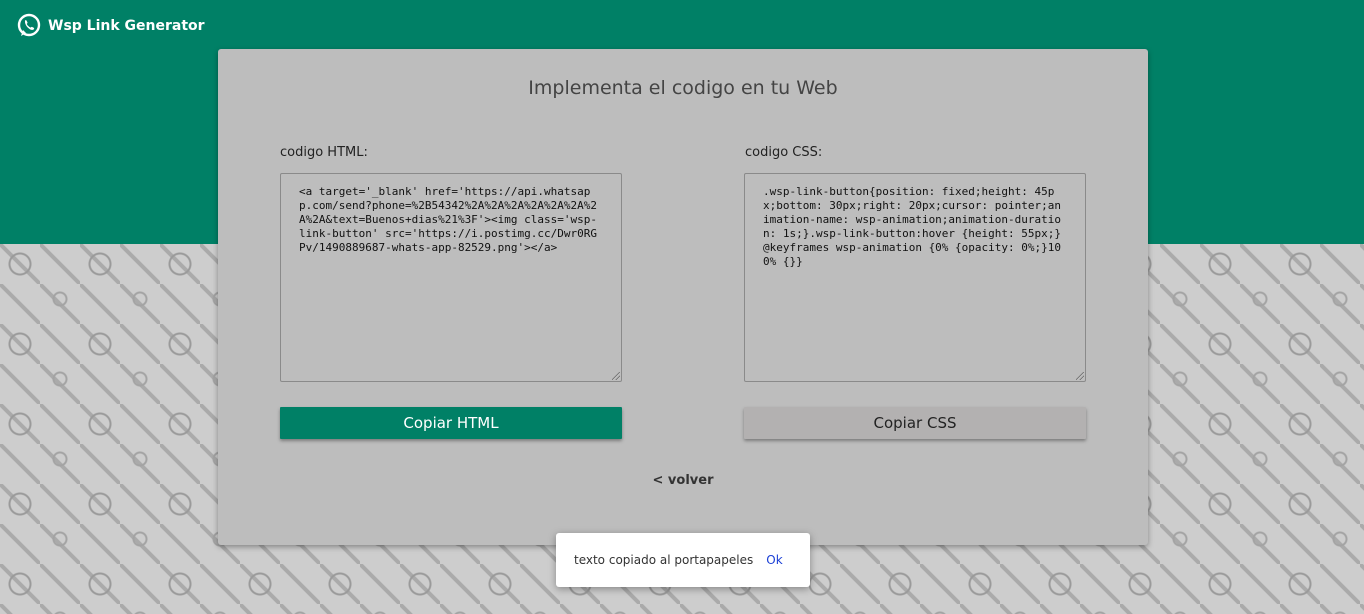 The image size is (1364, 614). I want to click on back-link: < volver, so click(683, 480).